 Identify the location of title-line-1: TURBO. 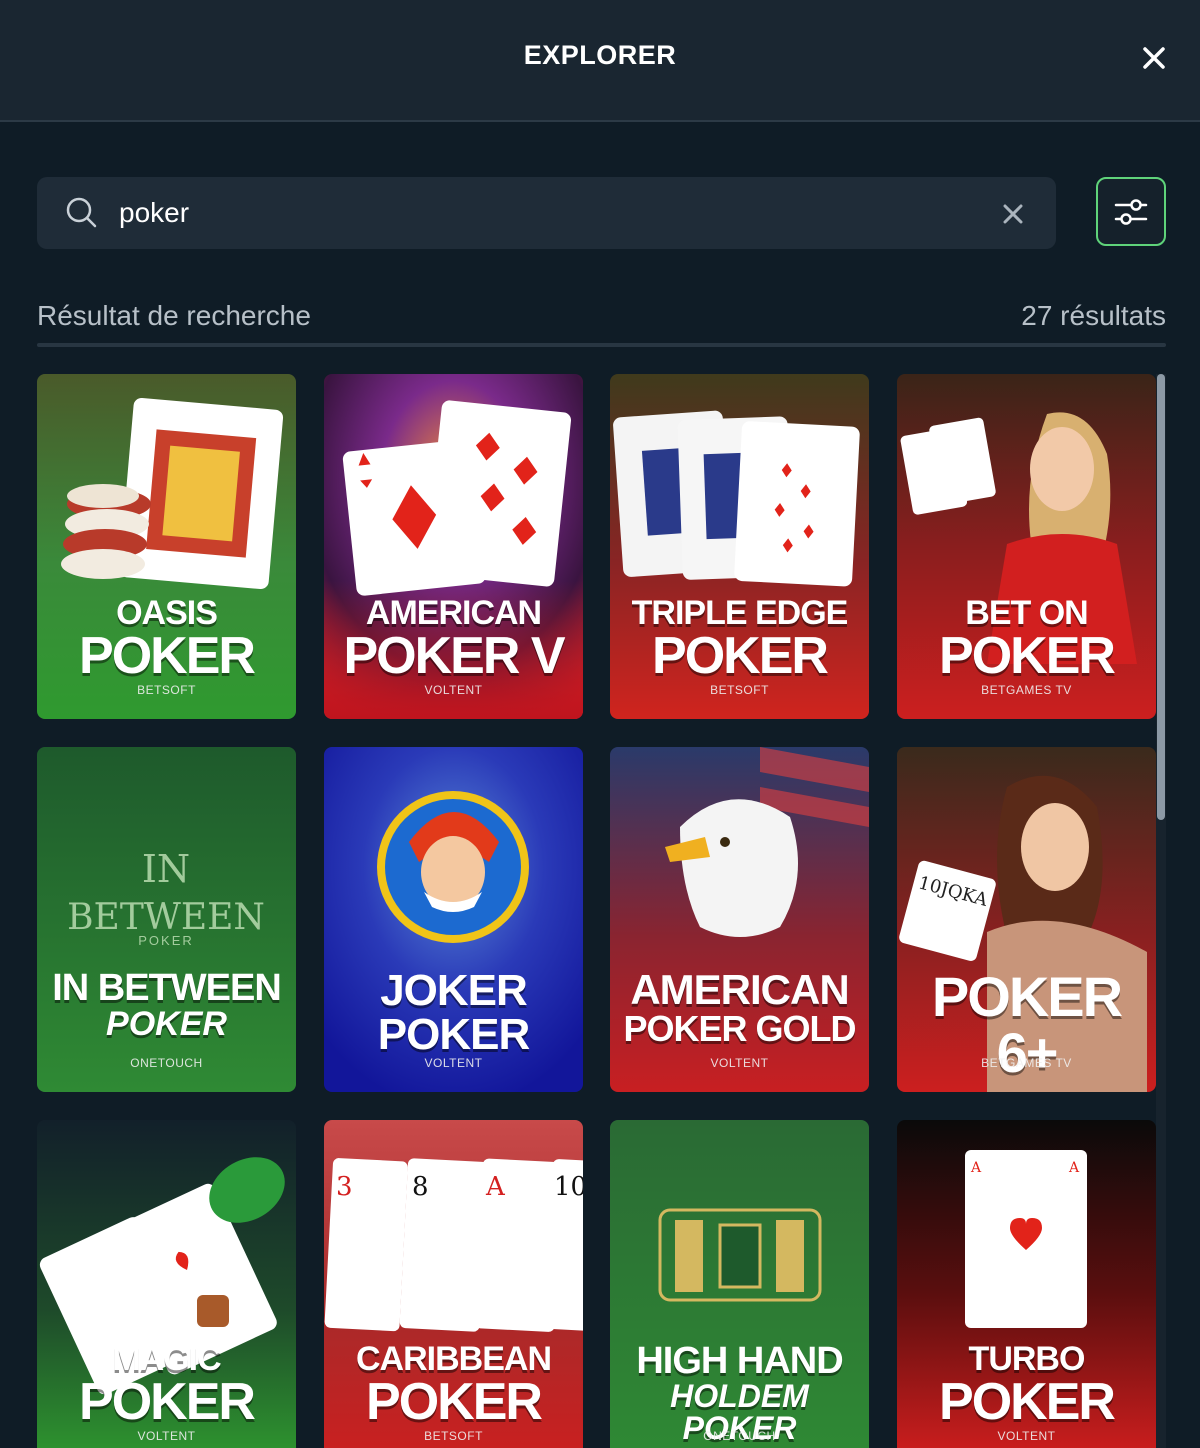
(1027, 1359).